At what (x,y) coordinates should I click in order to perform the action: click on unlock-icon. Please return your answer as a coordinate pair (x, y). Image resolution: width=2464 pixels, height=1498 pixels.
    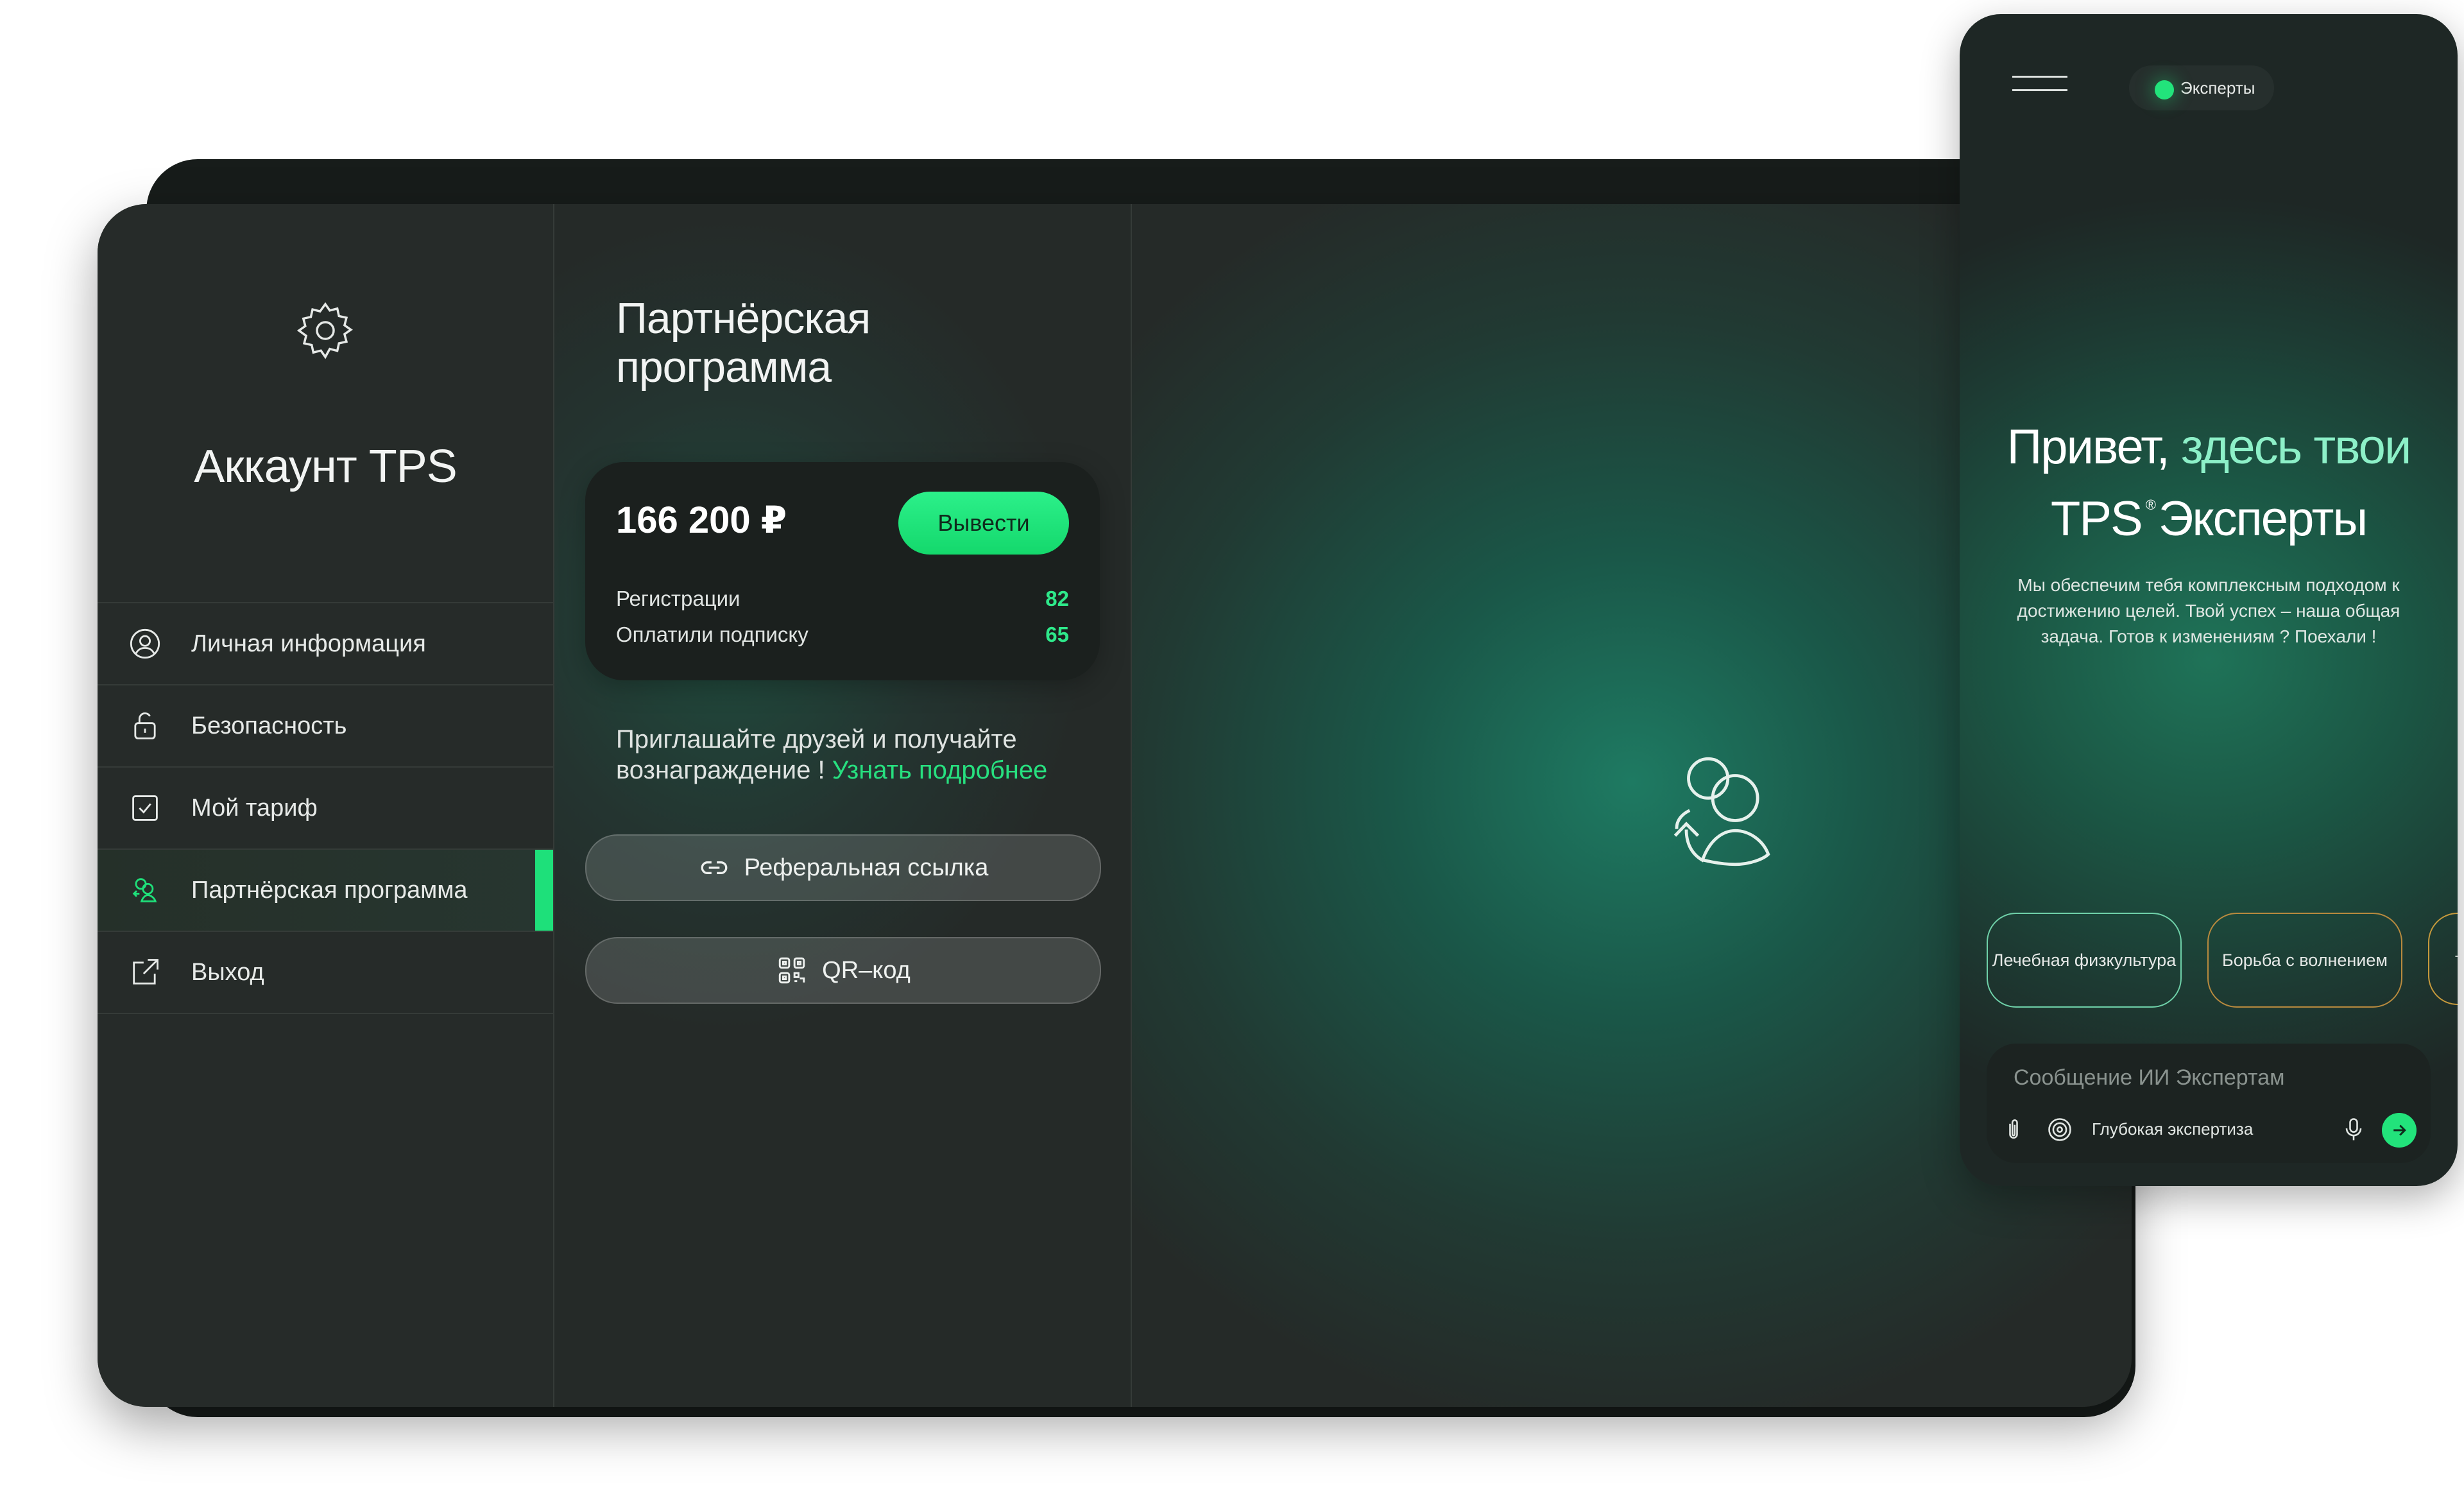
    Looking at the image, I should click on (145, 725).